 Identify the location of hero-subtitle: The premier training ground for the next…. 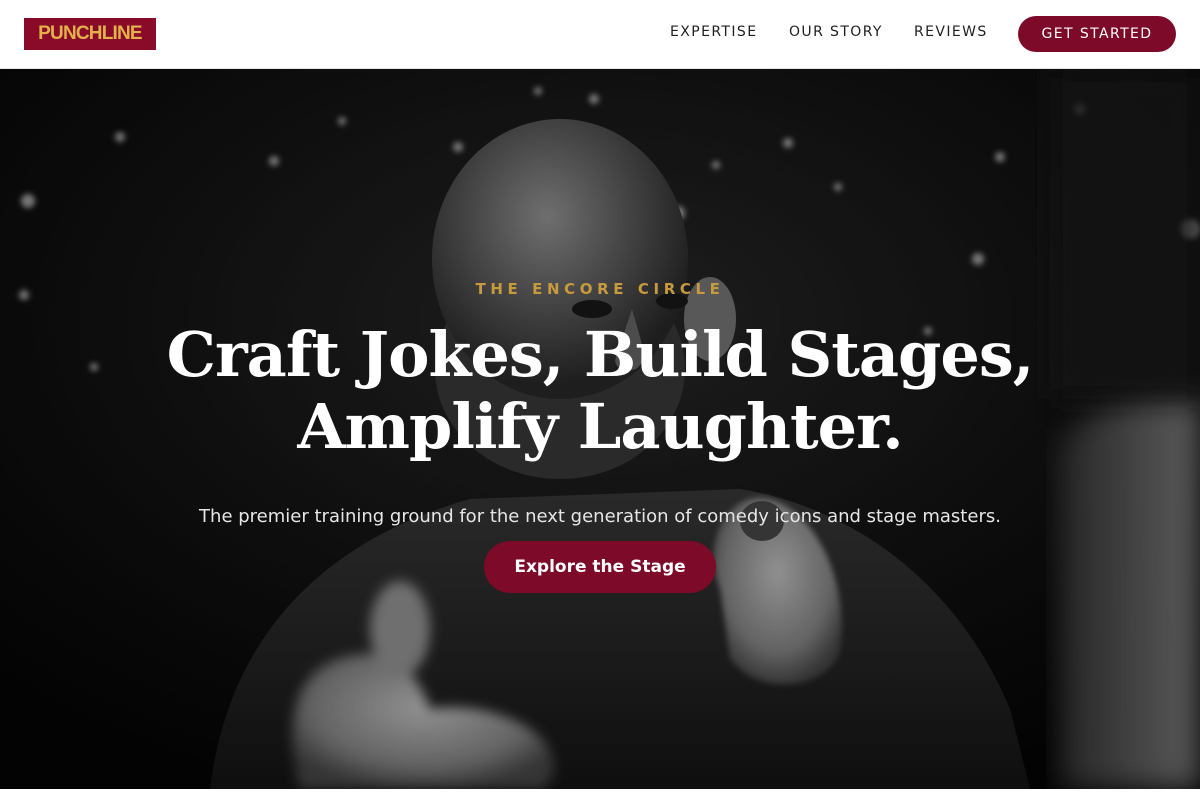
(600, 516).